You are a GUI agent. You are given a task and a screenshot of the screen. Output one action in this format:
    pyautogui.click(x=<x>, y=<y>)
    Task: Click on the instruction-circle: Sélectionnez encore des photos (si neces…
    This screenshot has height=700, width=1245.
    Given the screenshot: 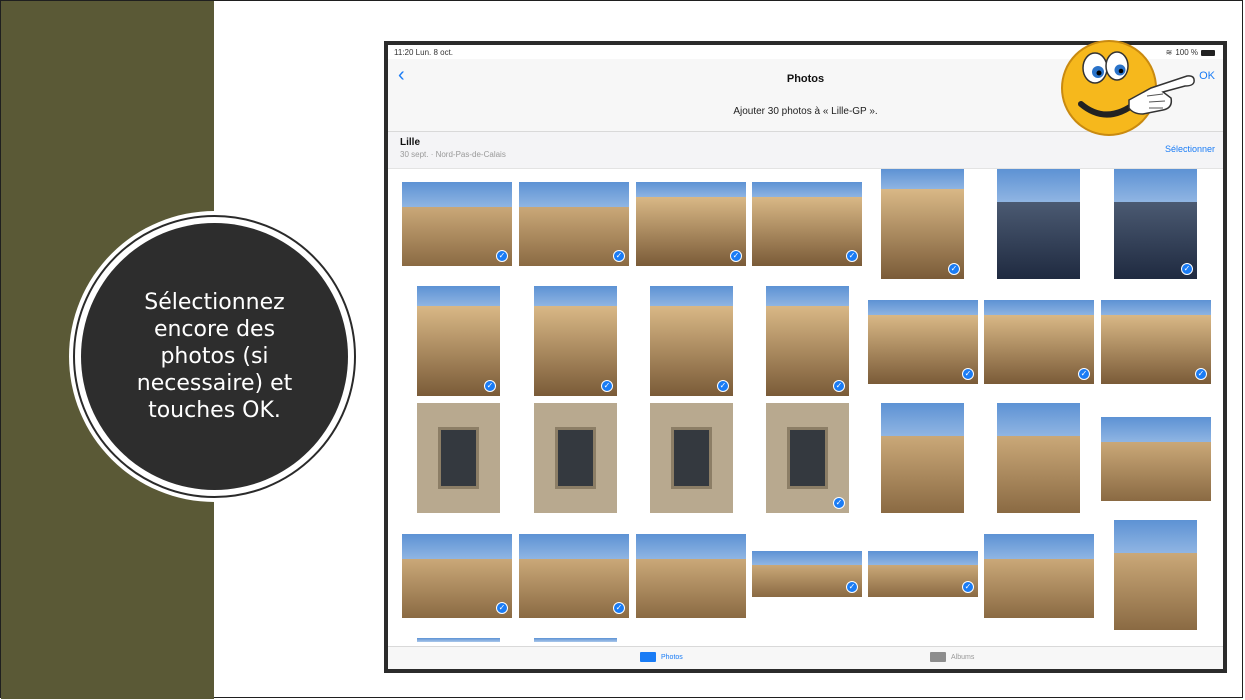 What is the action you would take?
    pyautogui.click(x=214, y=356)
    